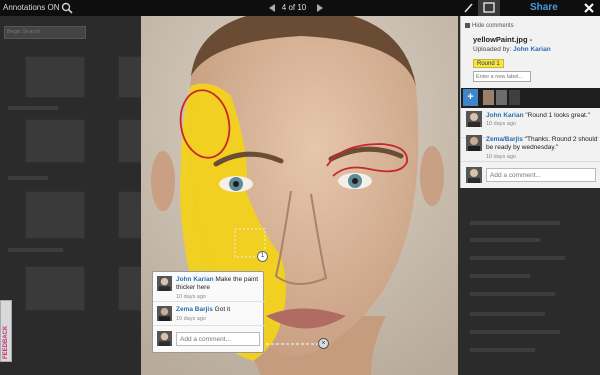 This screenshot has height=375, width=600. Describe the element at coordinates (163, 181) in the screenshot. I see `left-ear` at that location.